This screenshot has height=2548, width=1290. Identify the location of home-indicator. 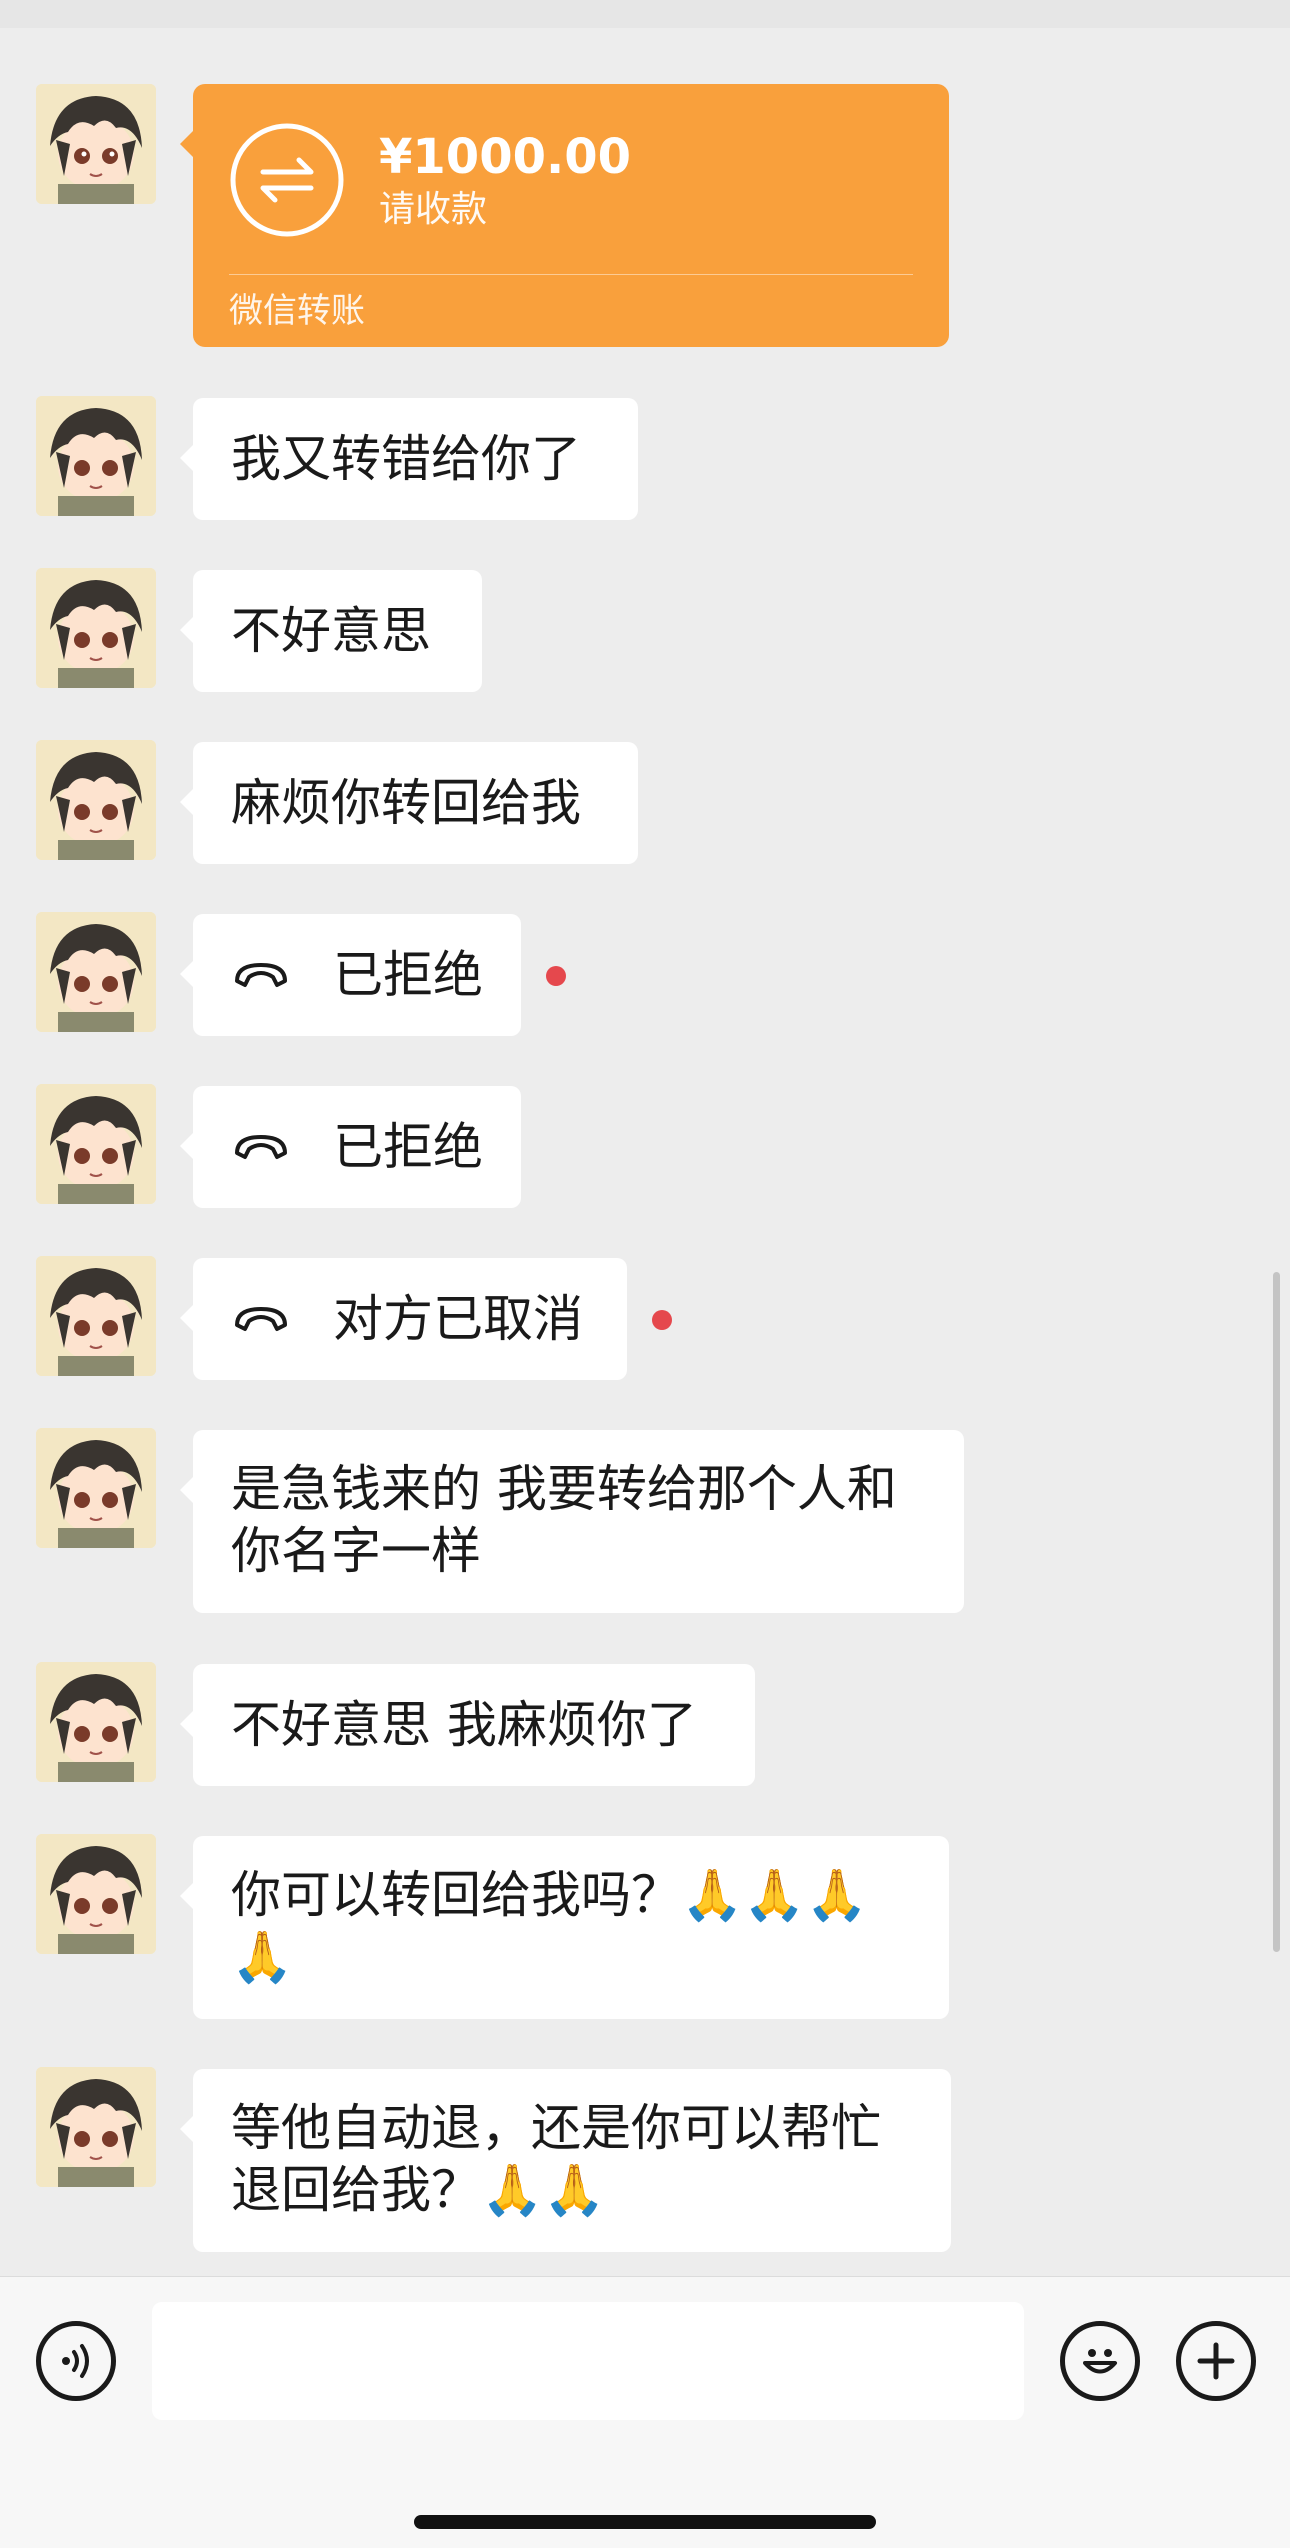
(645, 2522).